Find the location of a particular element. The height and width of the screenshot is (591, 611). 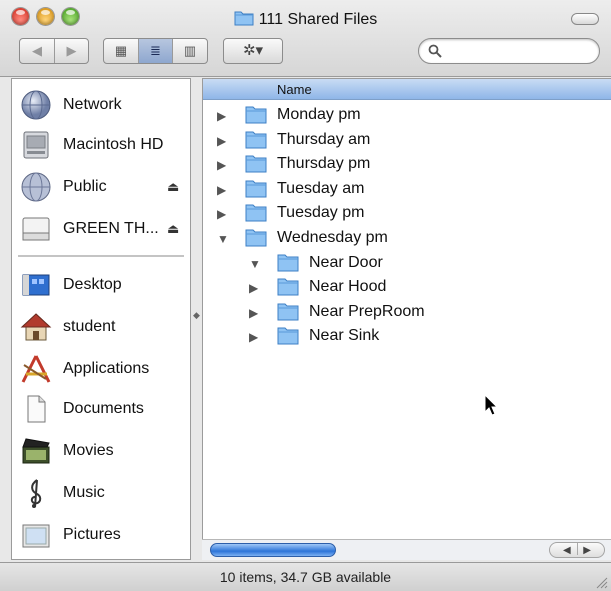

list-item: ▶ Near PrepRoom is located at coordinates (407, 312).